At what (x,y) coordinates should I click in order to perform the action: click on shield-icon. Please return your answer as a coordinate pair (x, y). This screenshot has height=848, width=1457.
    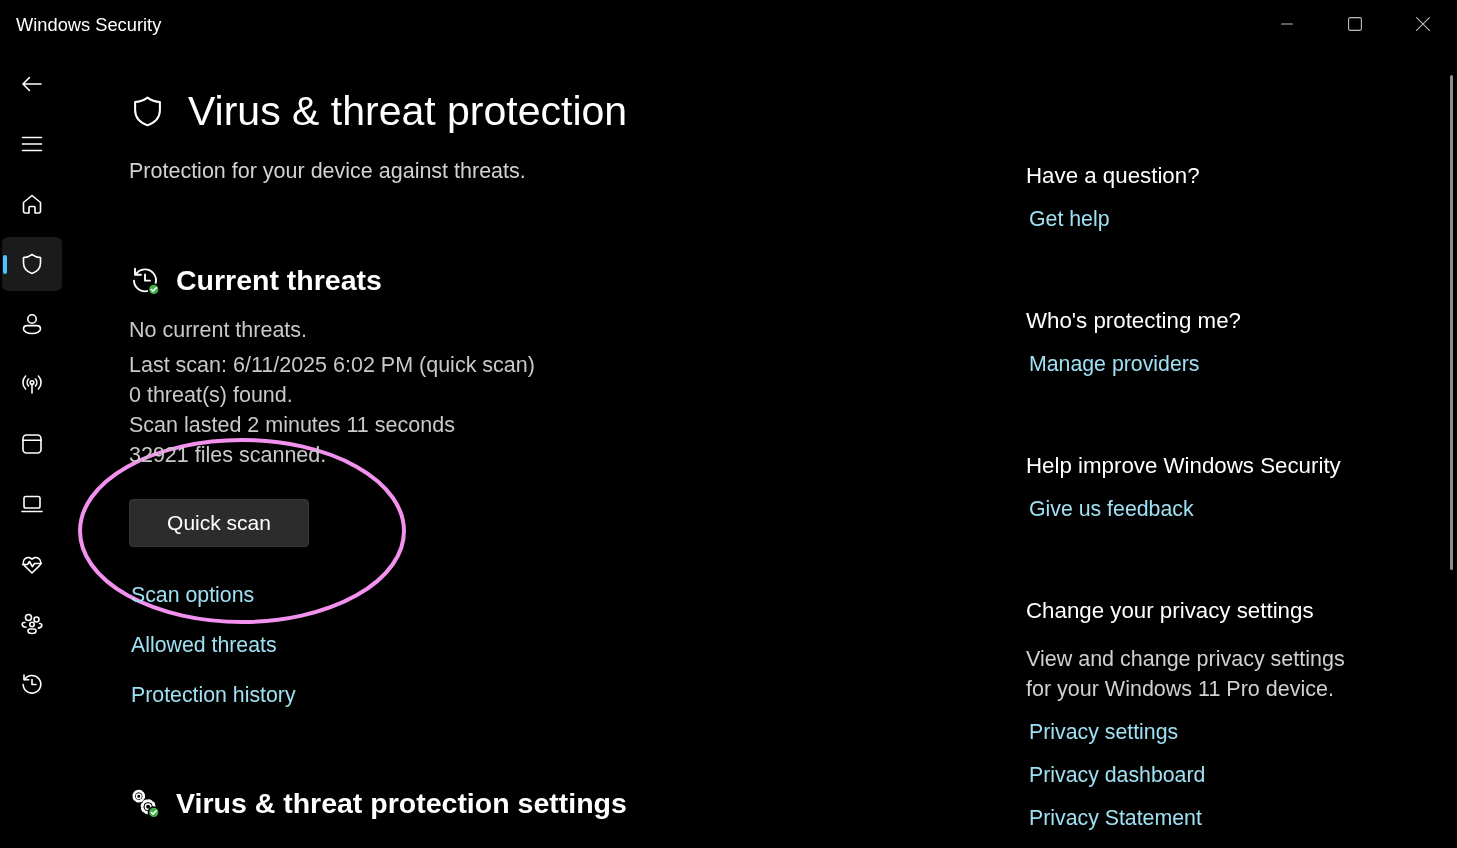
    Looking at the image, I should click on (32, 264).